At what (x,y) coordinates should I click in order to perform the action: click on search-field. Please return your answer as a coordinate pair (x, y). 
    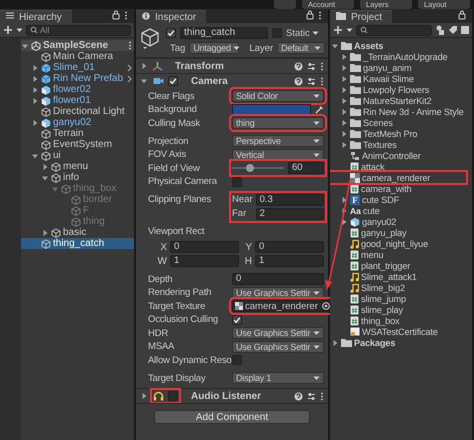
    Looking at the image, I should click on (394, 30).